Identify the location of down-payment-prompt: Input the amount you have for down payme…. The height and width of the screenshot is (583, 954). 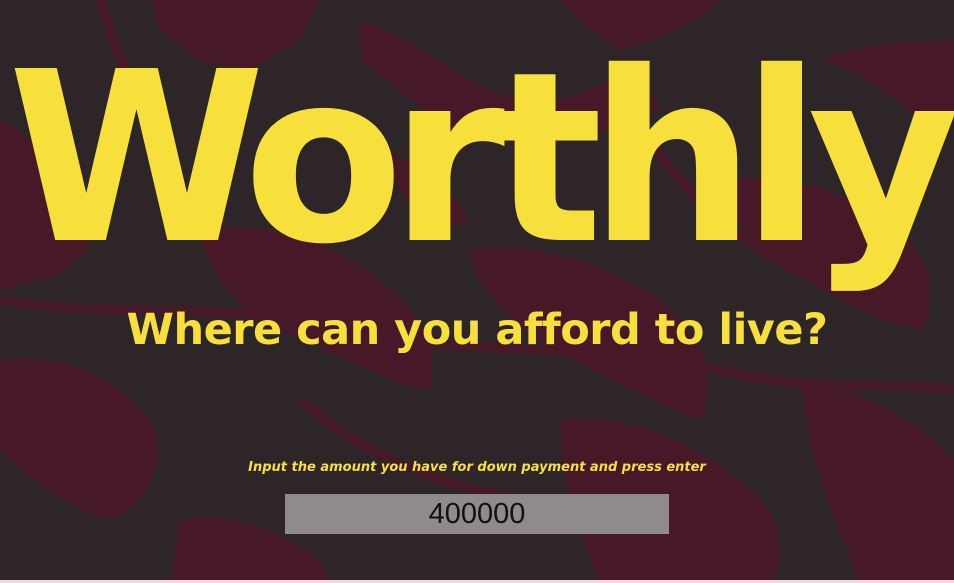
(477, 467).